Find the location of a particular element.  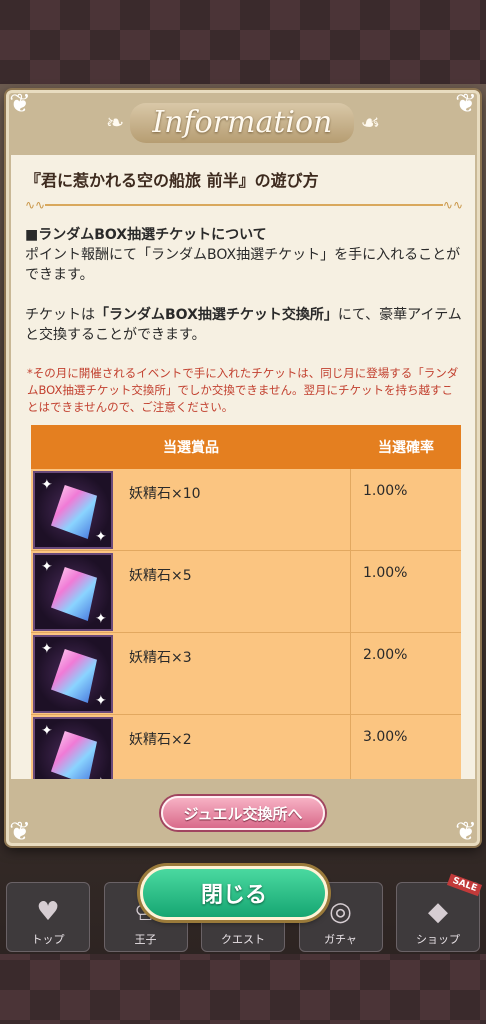

prize-rate: 2.00% is located at coordinates (385, 655).